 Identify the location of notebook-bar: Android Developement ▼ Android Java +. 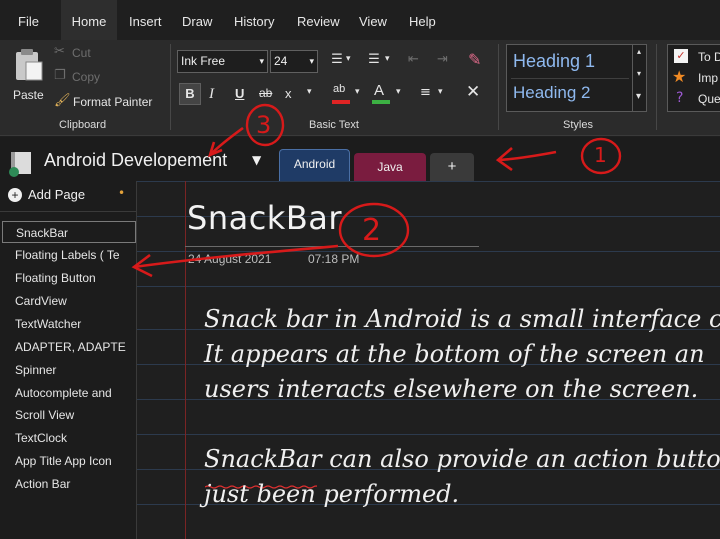
(360, 159).